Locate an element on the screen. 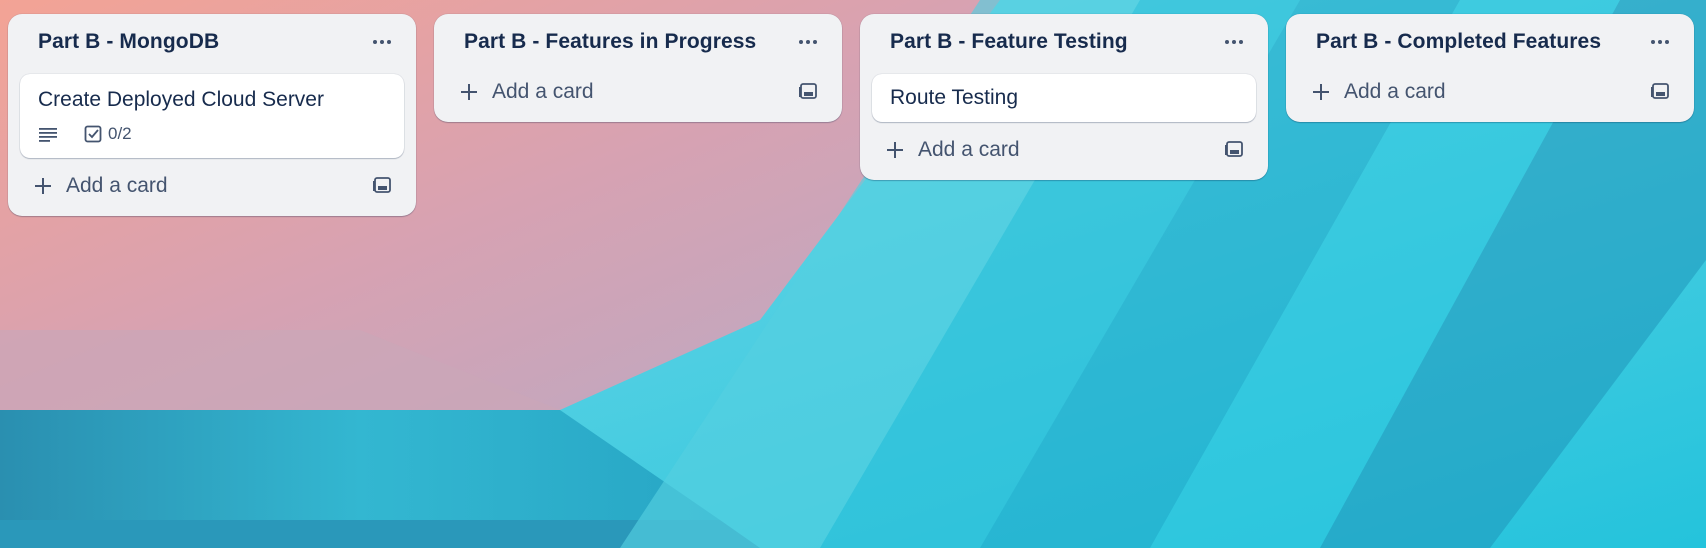  list-header: Part B - Features in Progress is located at coordinates (638, 42).